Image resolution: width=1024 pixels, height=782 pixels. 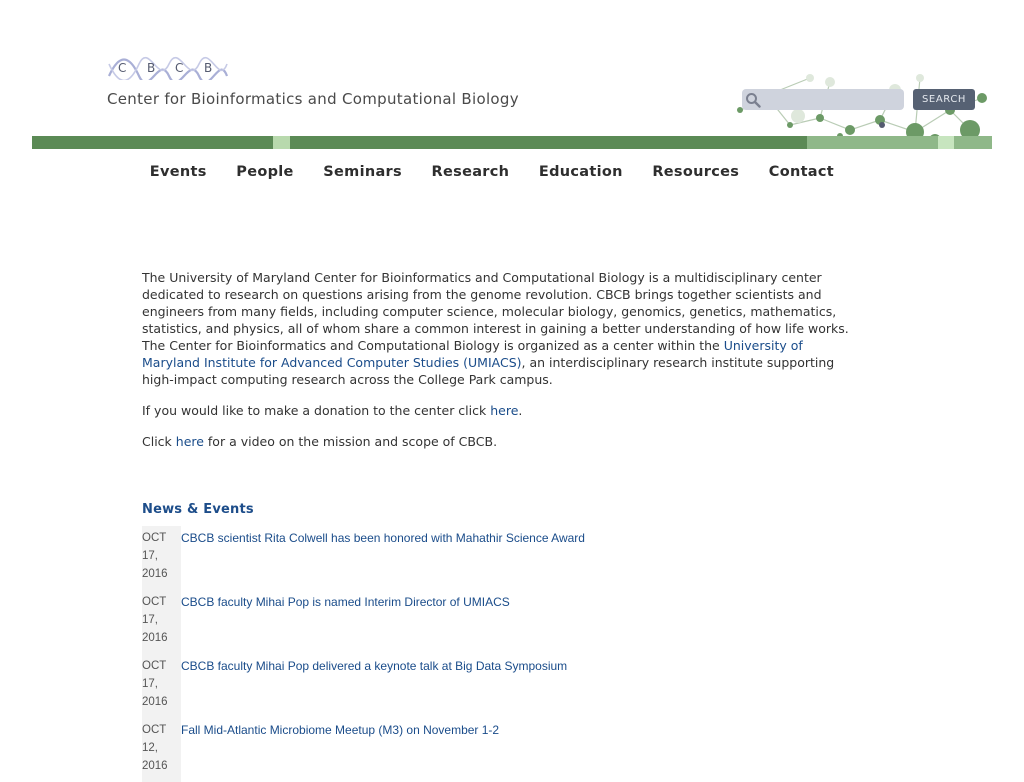 What do you see at coordinates (150, 748) in the screenshot?
I see `news-date-day: 12,` at bounding box center [150, 748].